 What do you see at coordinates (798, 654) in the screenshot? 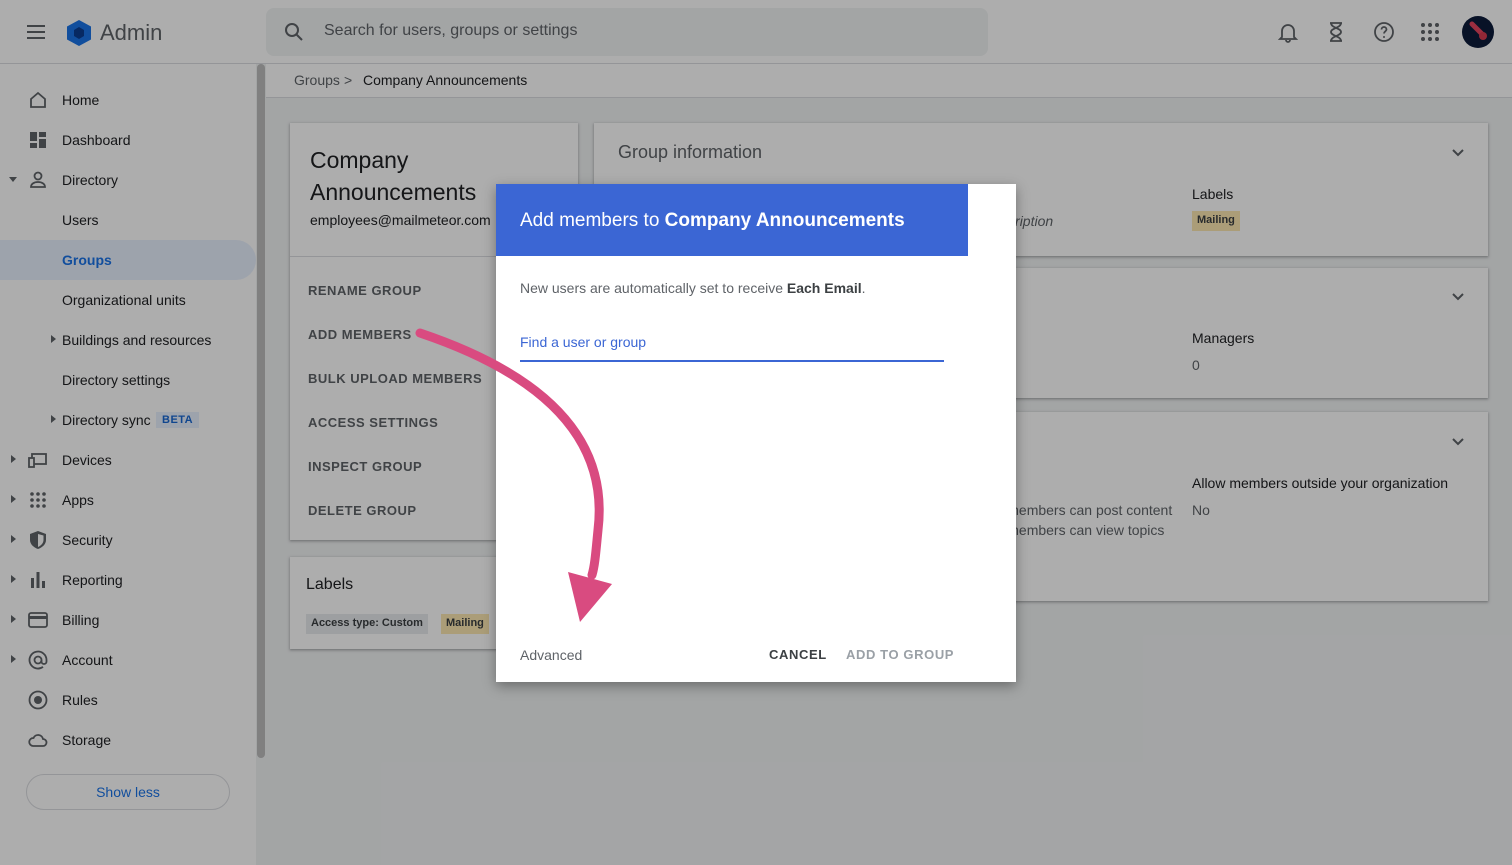
I see `cancel-button: CANCEL` at bounding box center [798, 654].